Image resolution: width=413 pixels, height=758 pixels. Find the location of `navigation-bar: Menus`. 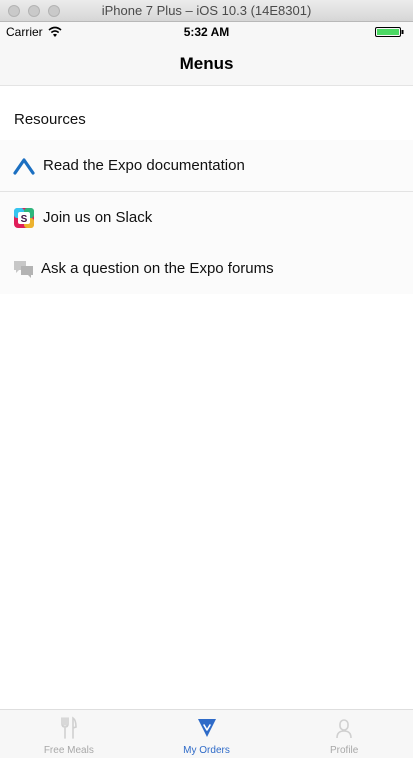

navigation-bar: Menus is located at coordinates (206, 64).